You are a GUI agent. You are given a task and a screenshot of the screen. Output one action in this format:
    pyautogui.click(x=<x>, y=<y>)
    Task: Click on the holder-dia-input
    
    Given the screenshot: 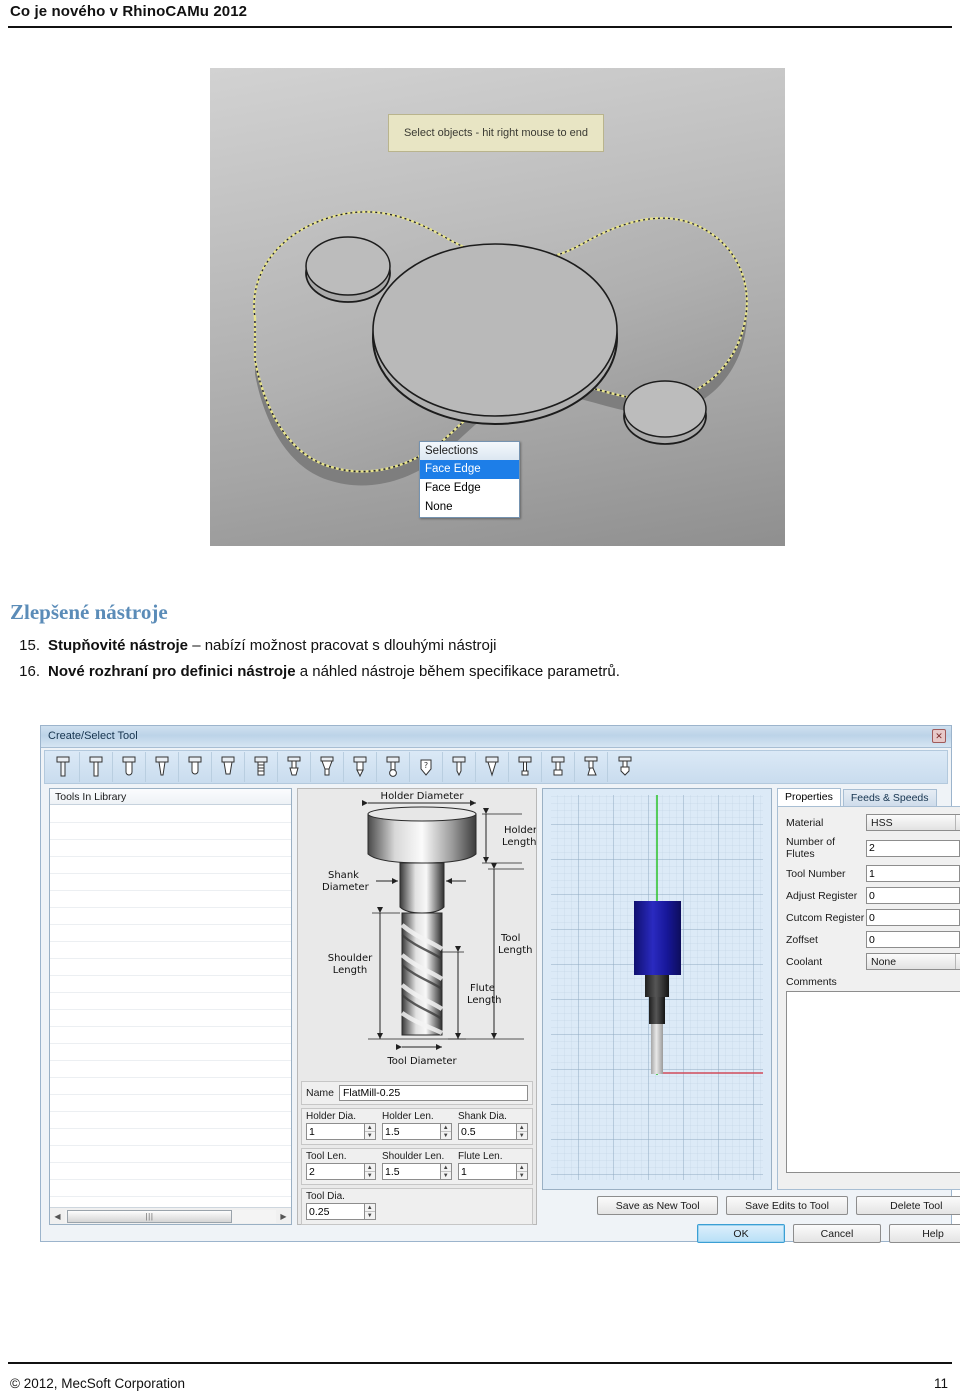 What is the action you would take?
    pyautogui.click(x=335, y=1131)
    